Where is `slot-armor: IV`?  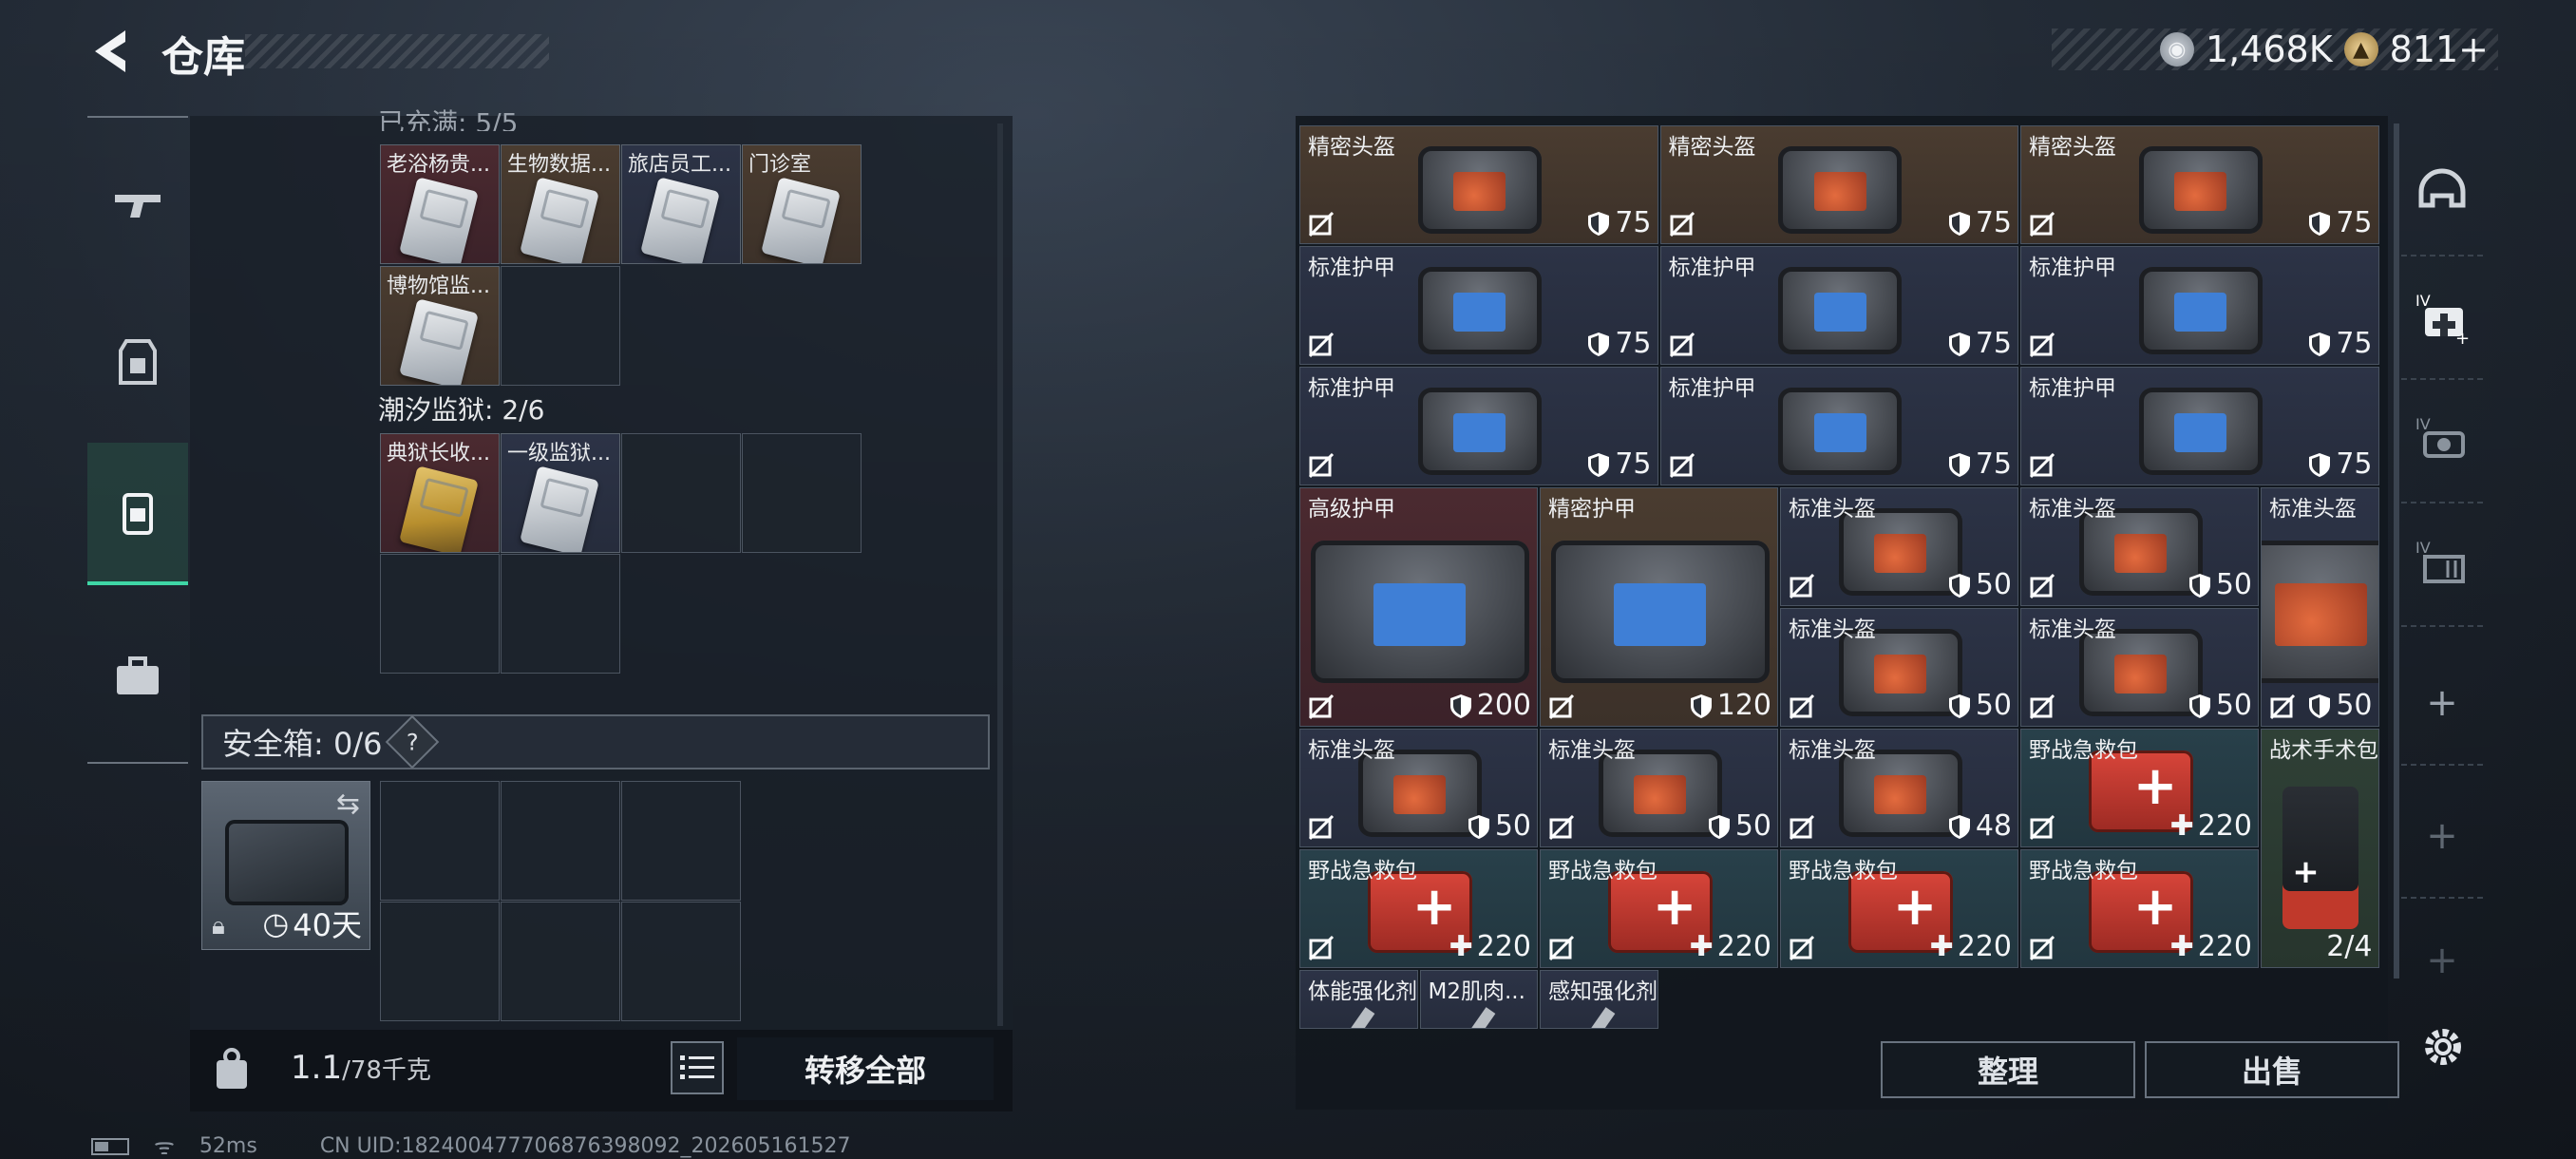 slot-armor: IV is located at coordinates (2442, 442).